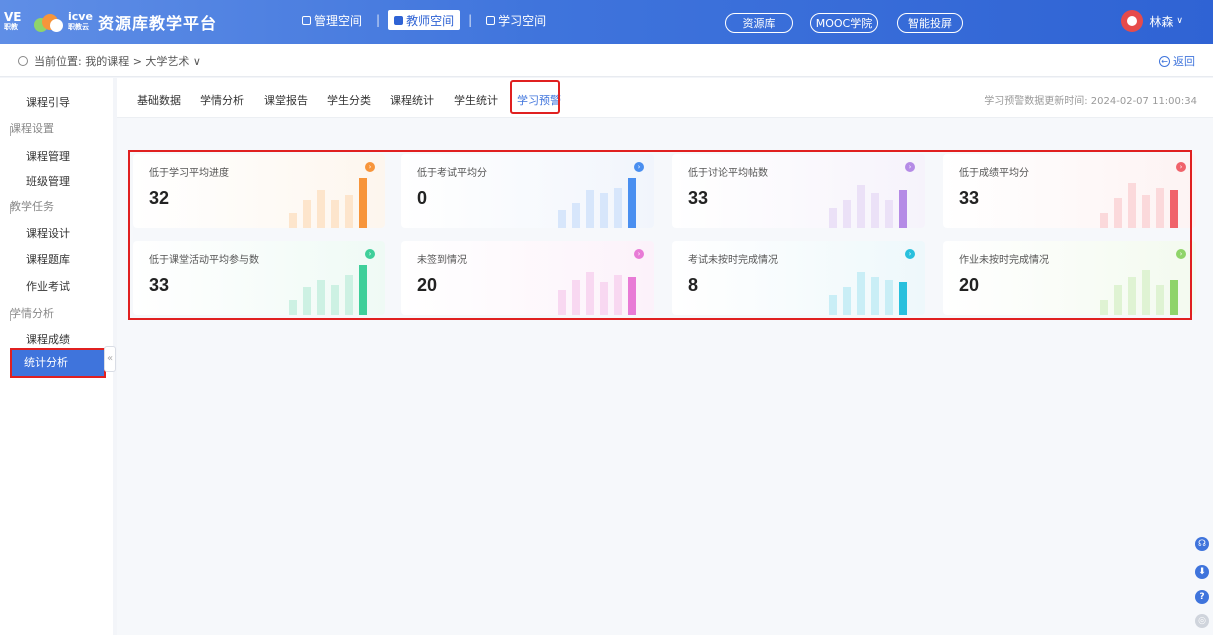 The width and height of the screenshot is (1213, 635). Describe the element at coordinates (48, 233) in the screenshot. I see `sidebar-item-course-design: 课程设计` at that location.